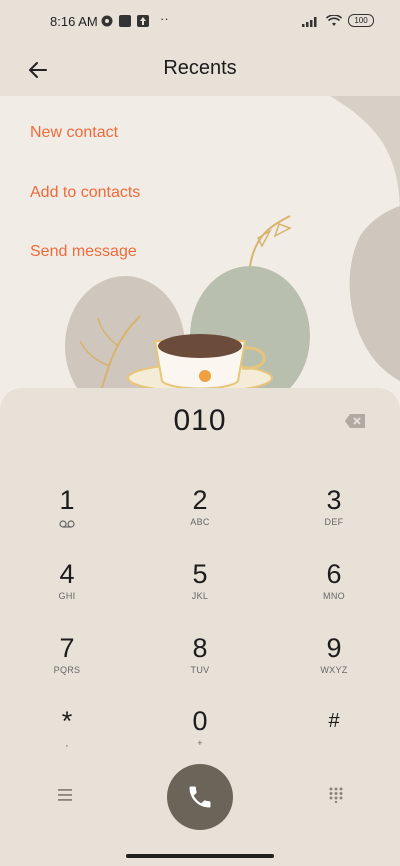 The image size is (400, 866). I want to click on key-hash: #, so click(334, 737).